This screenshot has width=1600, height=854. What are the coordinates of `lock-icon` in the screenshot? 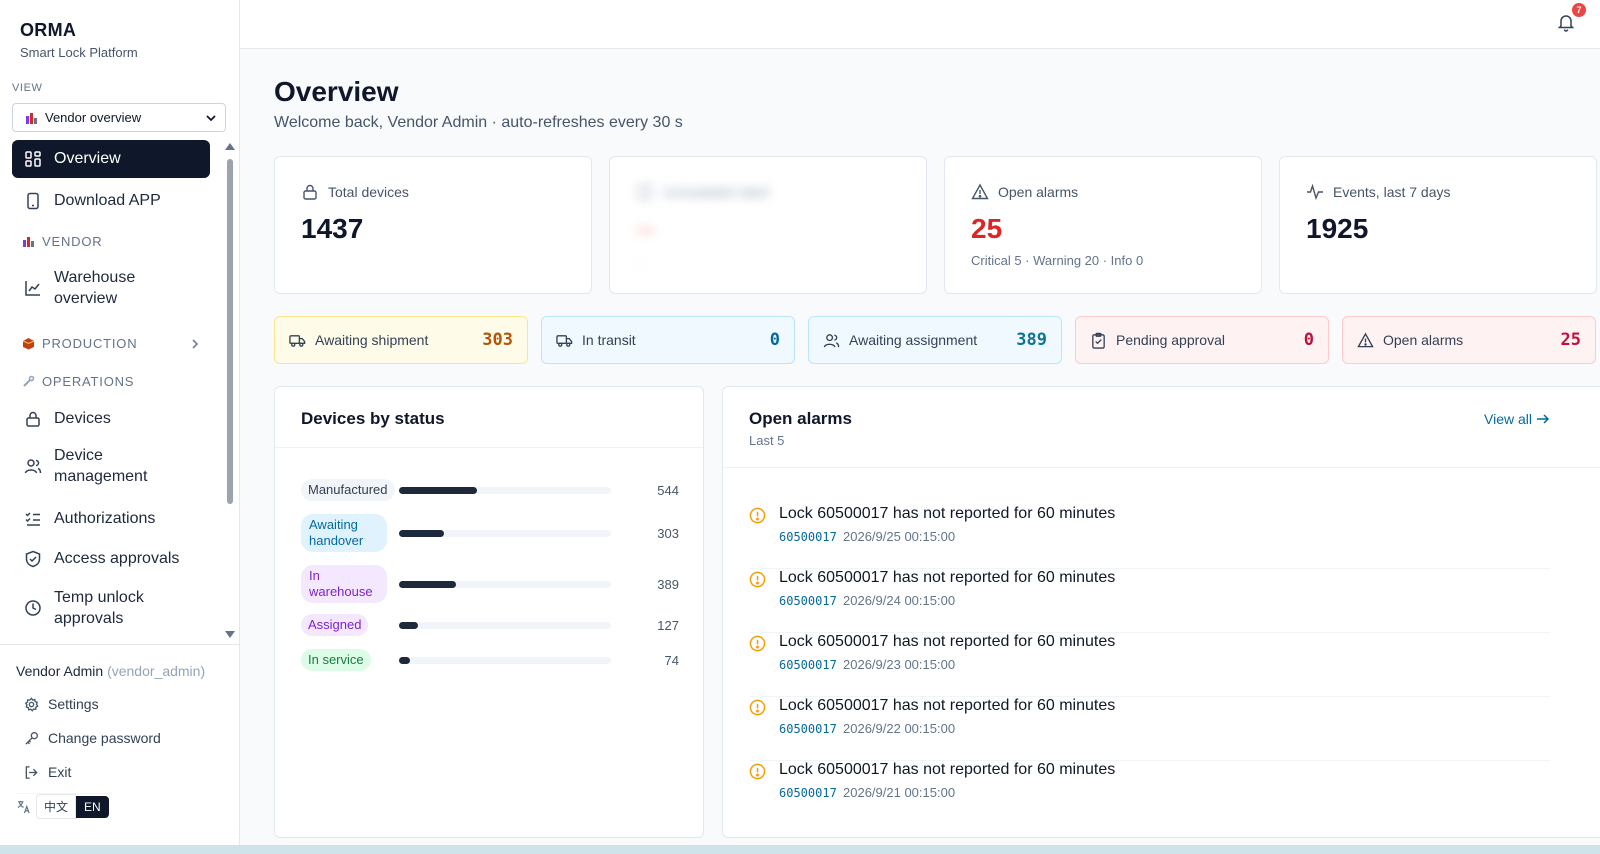 It's located at (310, 192).